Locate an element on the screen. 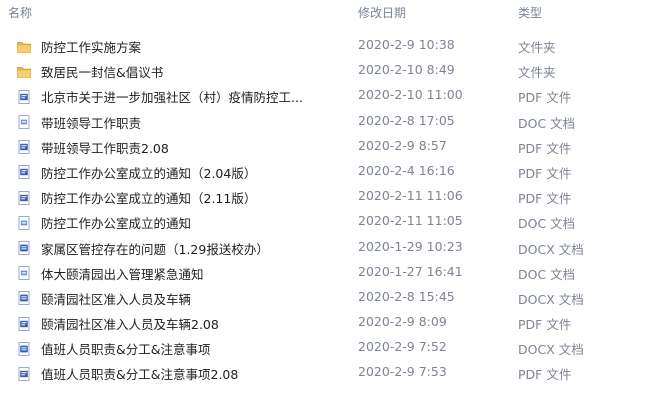 The image size is (660, 407). file-row: 防控工作办公室成立的通知 2020-2-11 11:05 DOC 文档 is located at coordinates (330, 221).